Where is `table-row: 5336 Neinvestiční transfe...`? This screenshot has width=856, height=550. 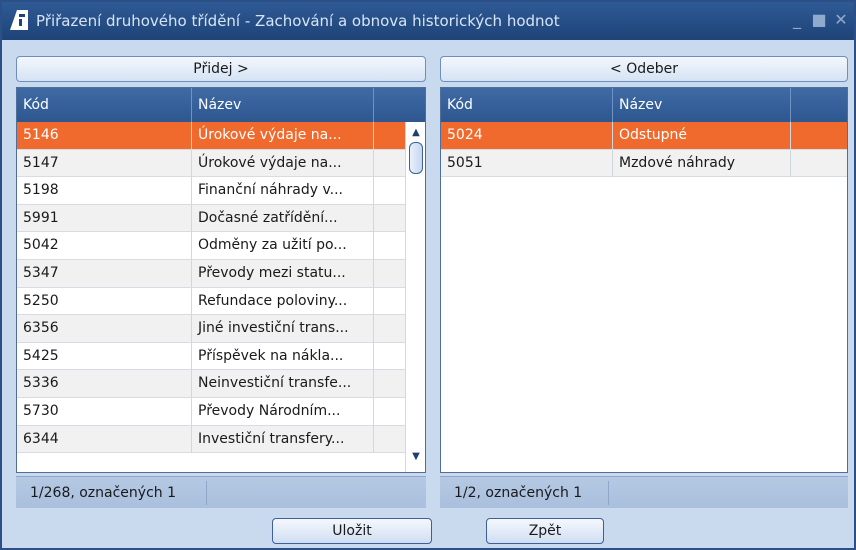 table-row: 5336 Neinvestiční transfe... is located at coordinates (211, 384).